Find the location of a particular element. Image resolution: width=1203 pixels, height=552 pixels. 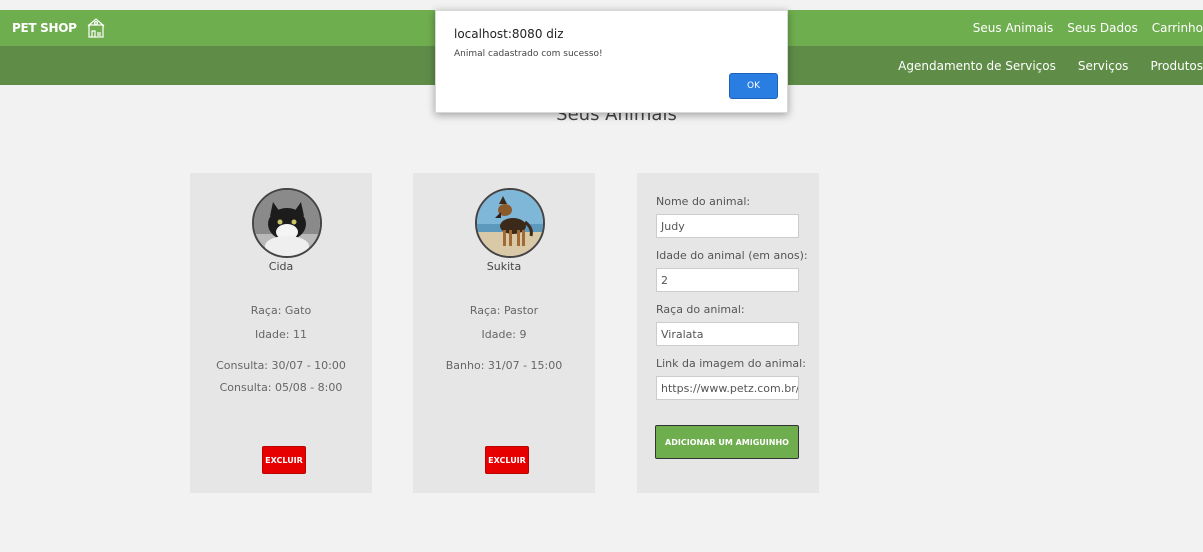

nav-servicos: Serviços is located at coordinates (1103, 66).